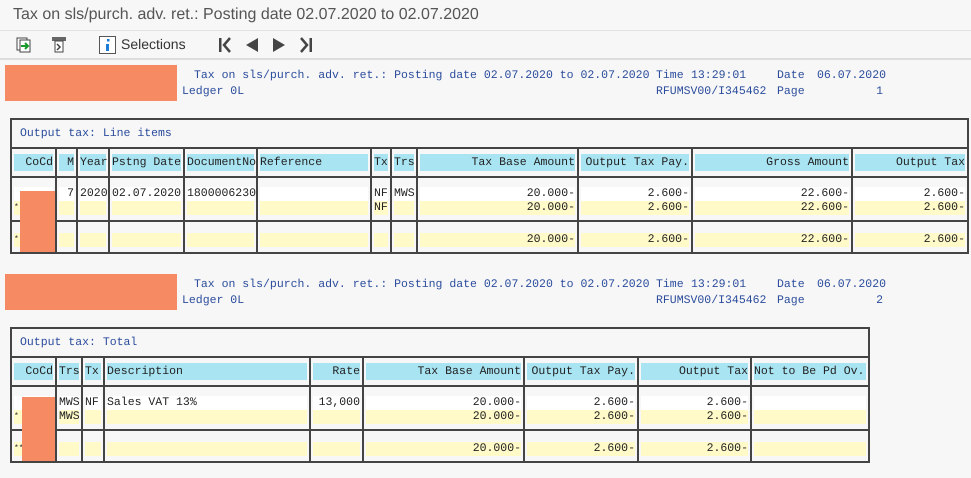  I want to click on column-header: Year, so click(93, 162).